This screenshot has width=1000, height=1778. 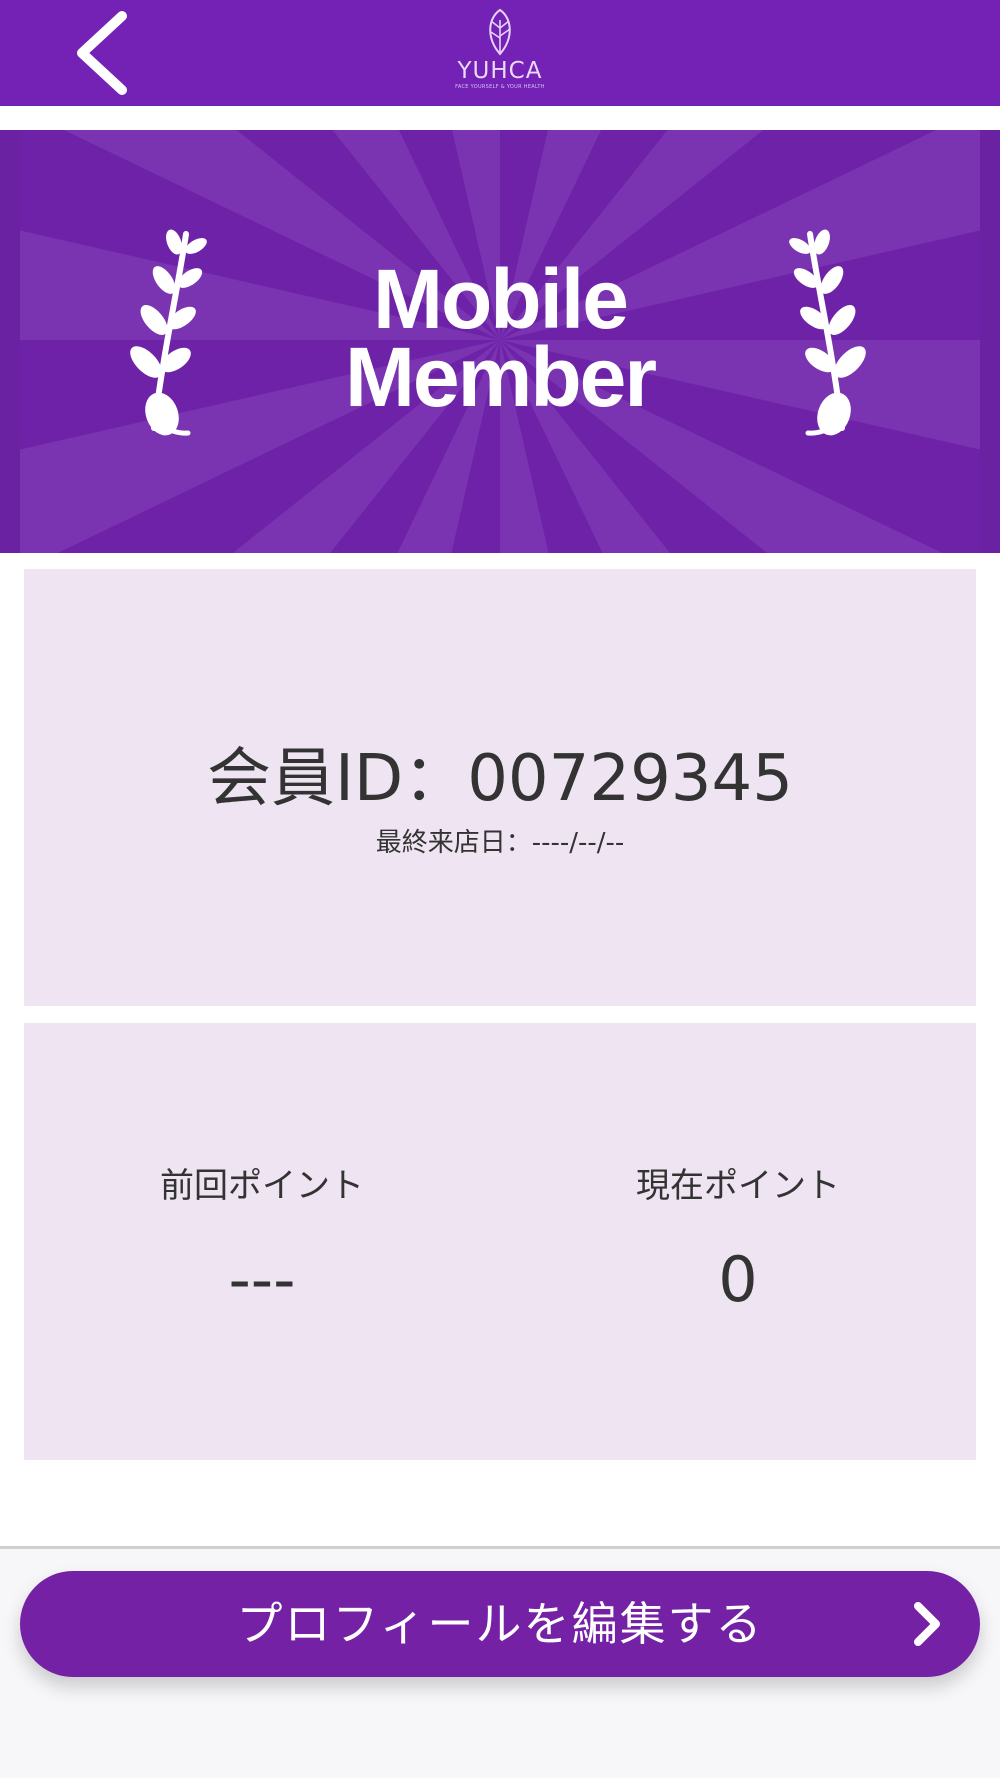 I want to click on app-header: YUHCA FACE YOURSELF & YOUR HEALTH, so click(x=500, y=53).